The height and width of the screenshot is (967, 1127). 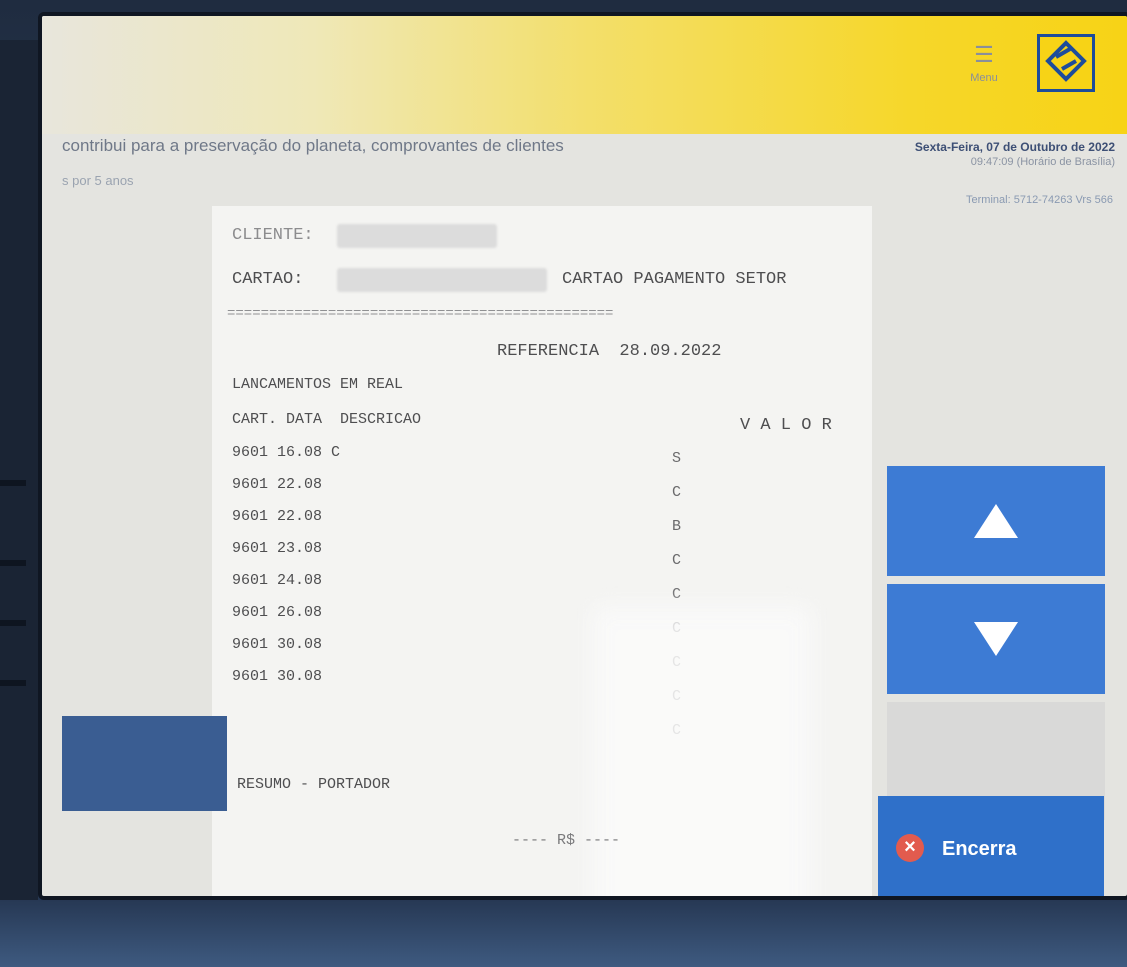 I want to click on list-item: 9601 24.08, so click(x=277, y=580).